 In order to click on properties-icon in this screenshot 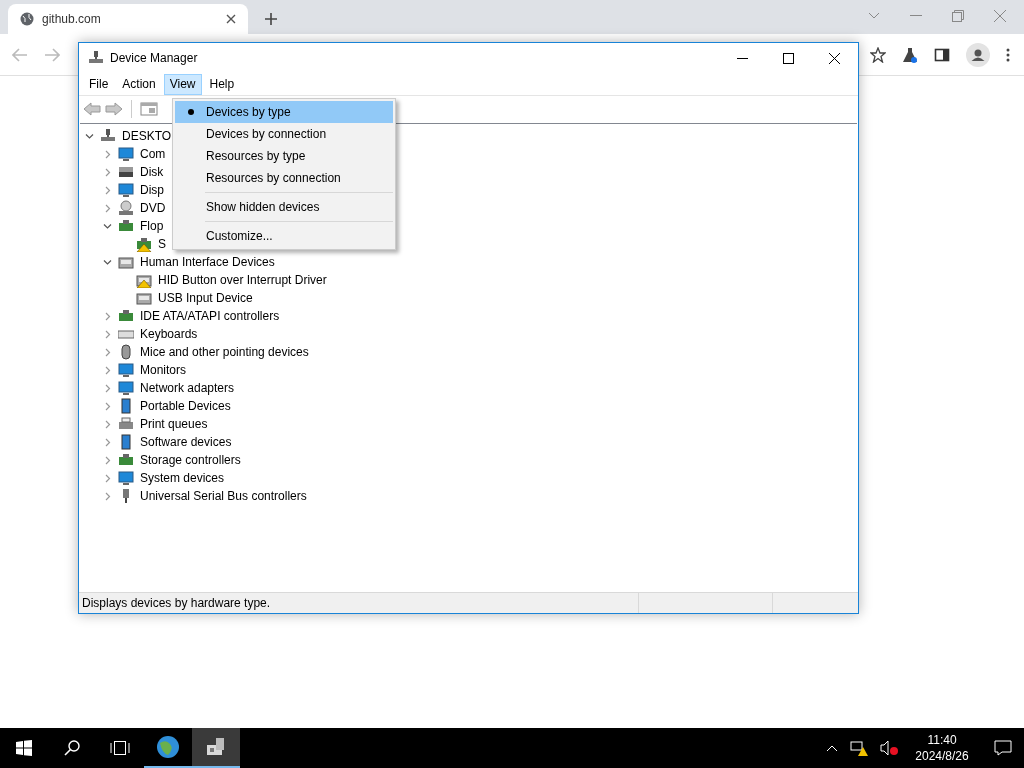, I will do `click(149, 108)`.